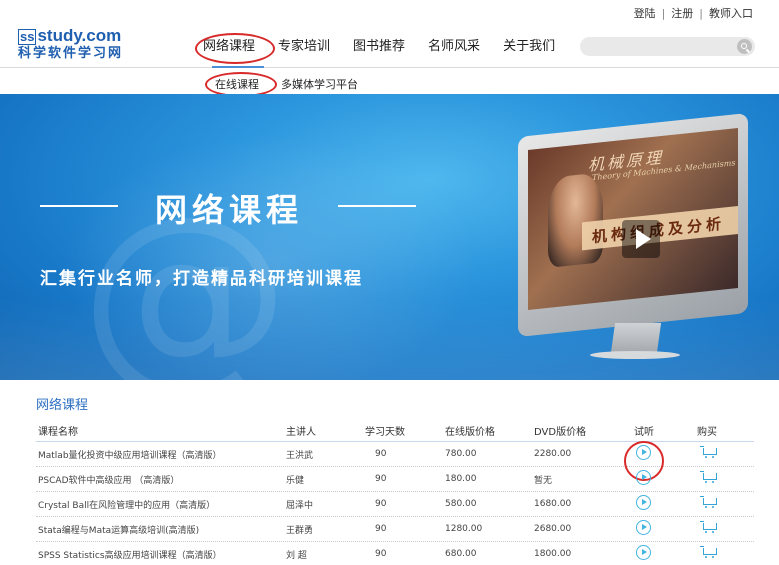 This screenshot has height=565, width=779. What do you see at coordinates (464, 529) in the screenshot?
I see `online-price: 1280.00` at bounding box center [464, 529].